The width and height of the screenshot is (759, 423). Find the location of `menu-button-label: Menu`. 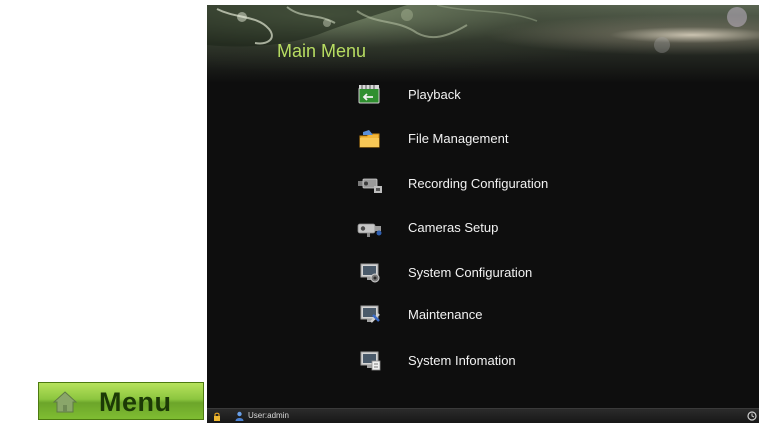

menu-button-label: Menu is located at coordinates (135, 402).